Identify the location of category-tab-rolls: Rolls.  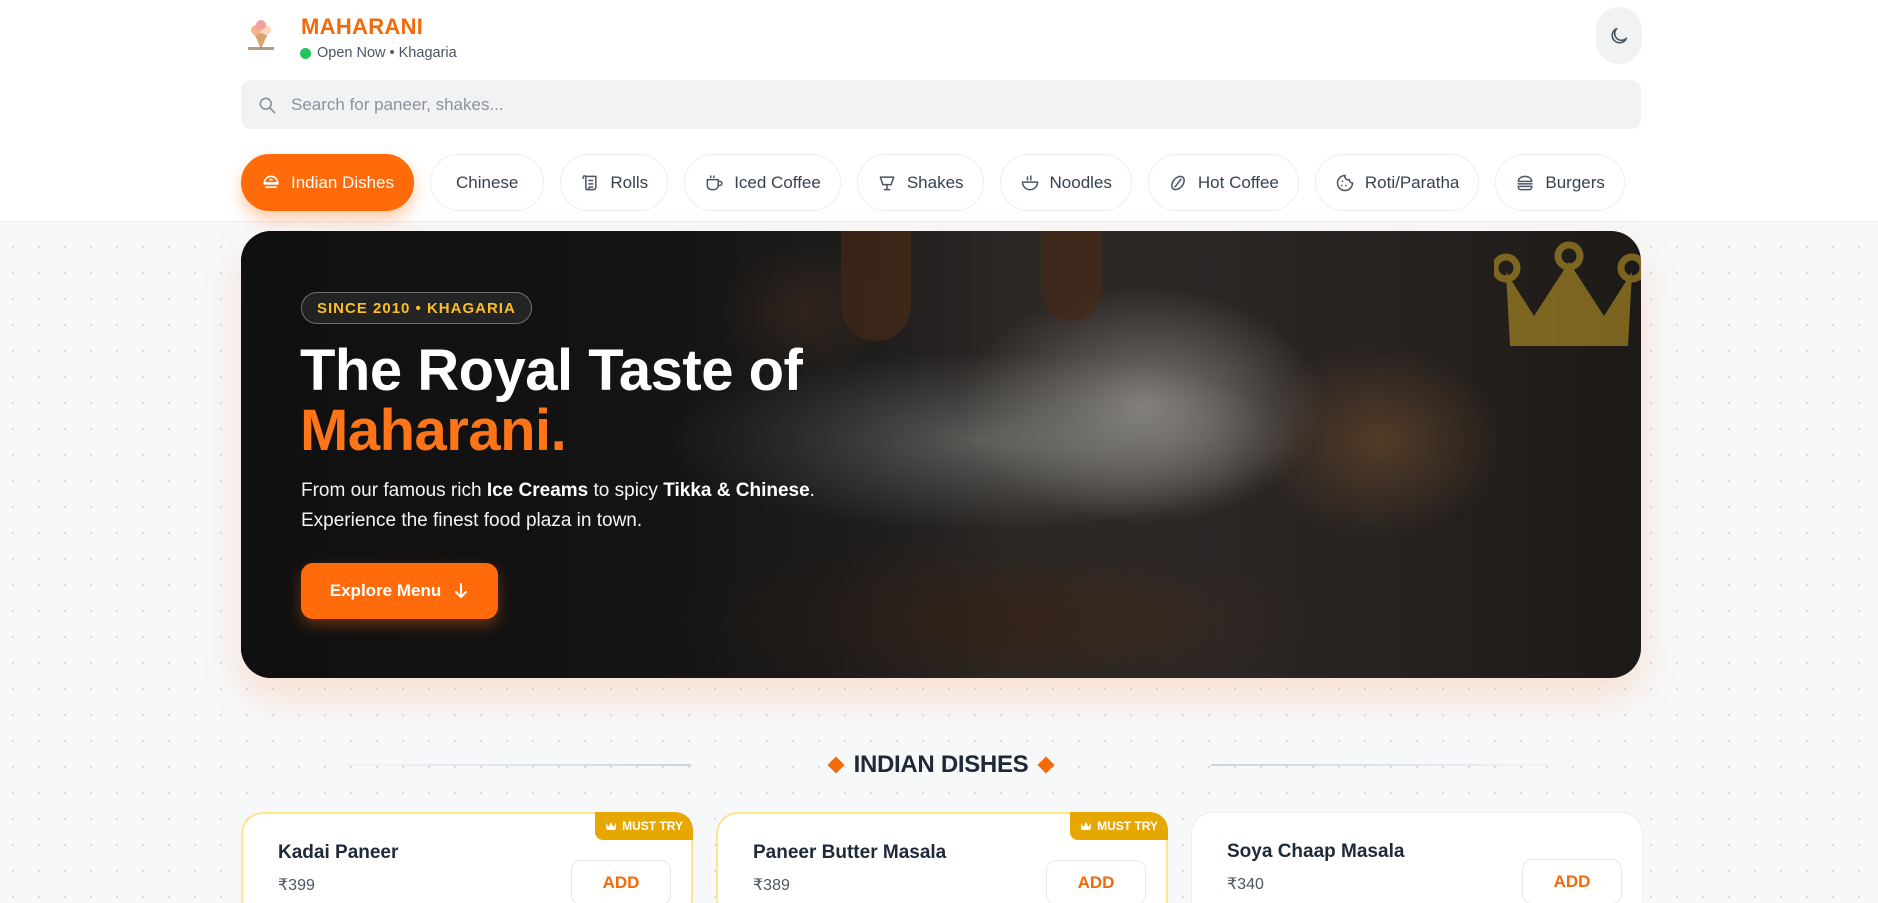
(614, 182).